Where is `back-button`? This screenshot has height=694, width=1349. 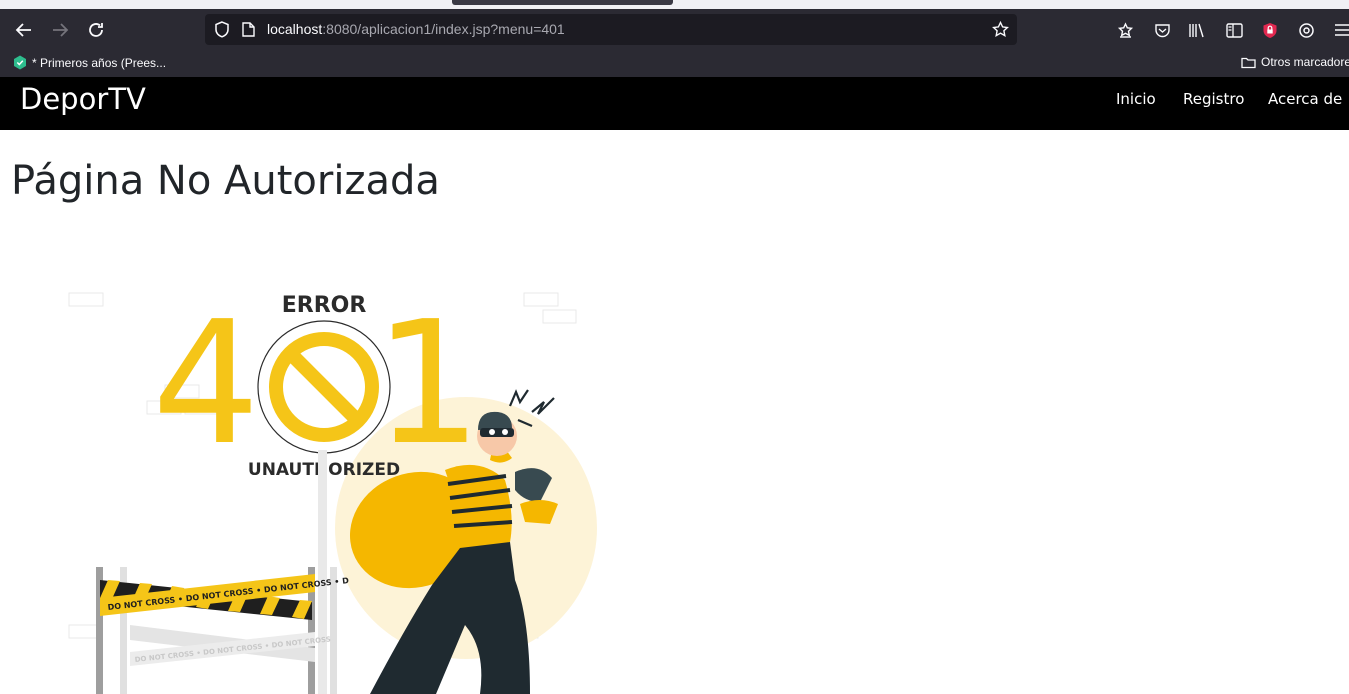 back-button is located at coordinates (24, 30).